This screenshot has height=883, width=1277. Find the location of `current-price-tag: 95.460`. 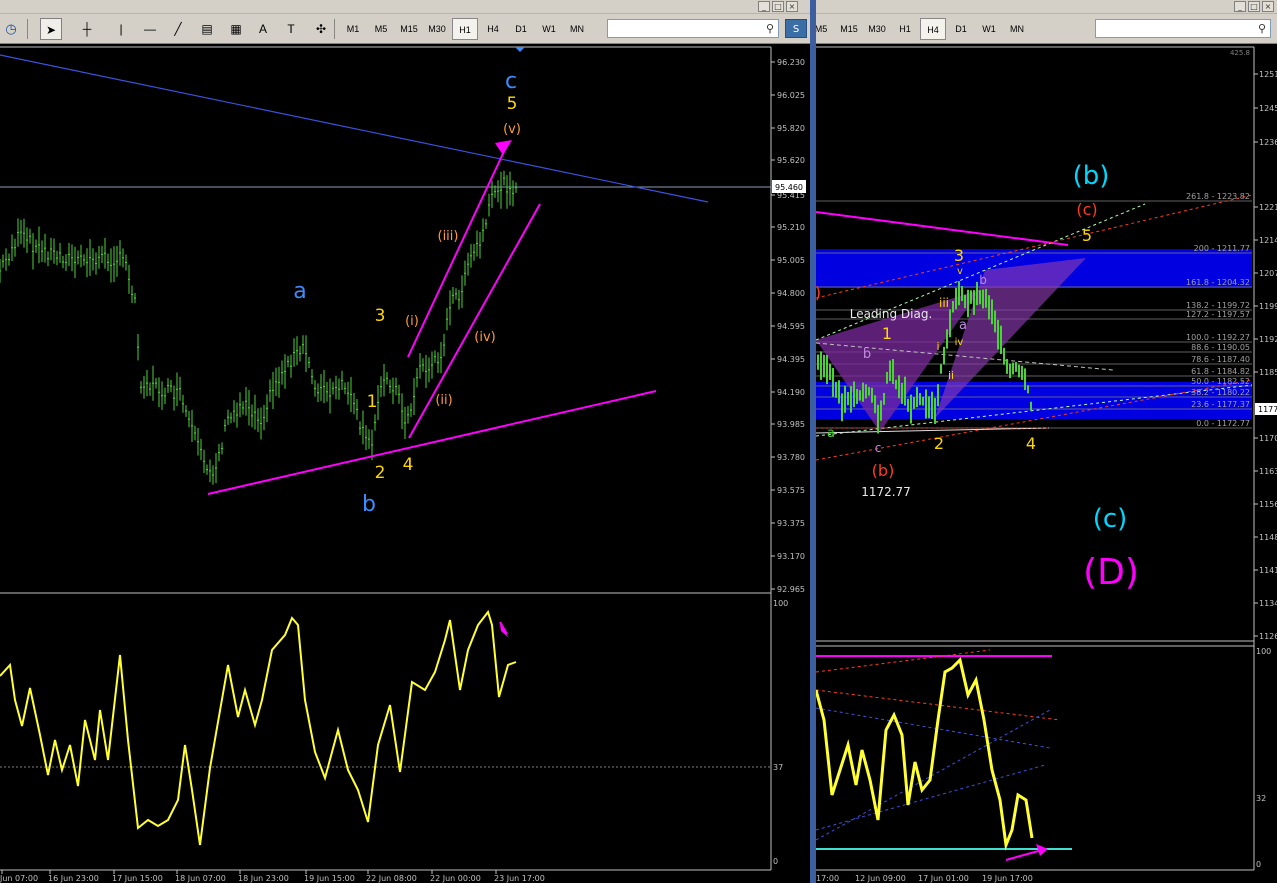

current-price-tag: 95.460 is located at coordinates (789, 187).